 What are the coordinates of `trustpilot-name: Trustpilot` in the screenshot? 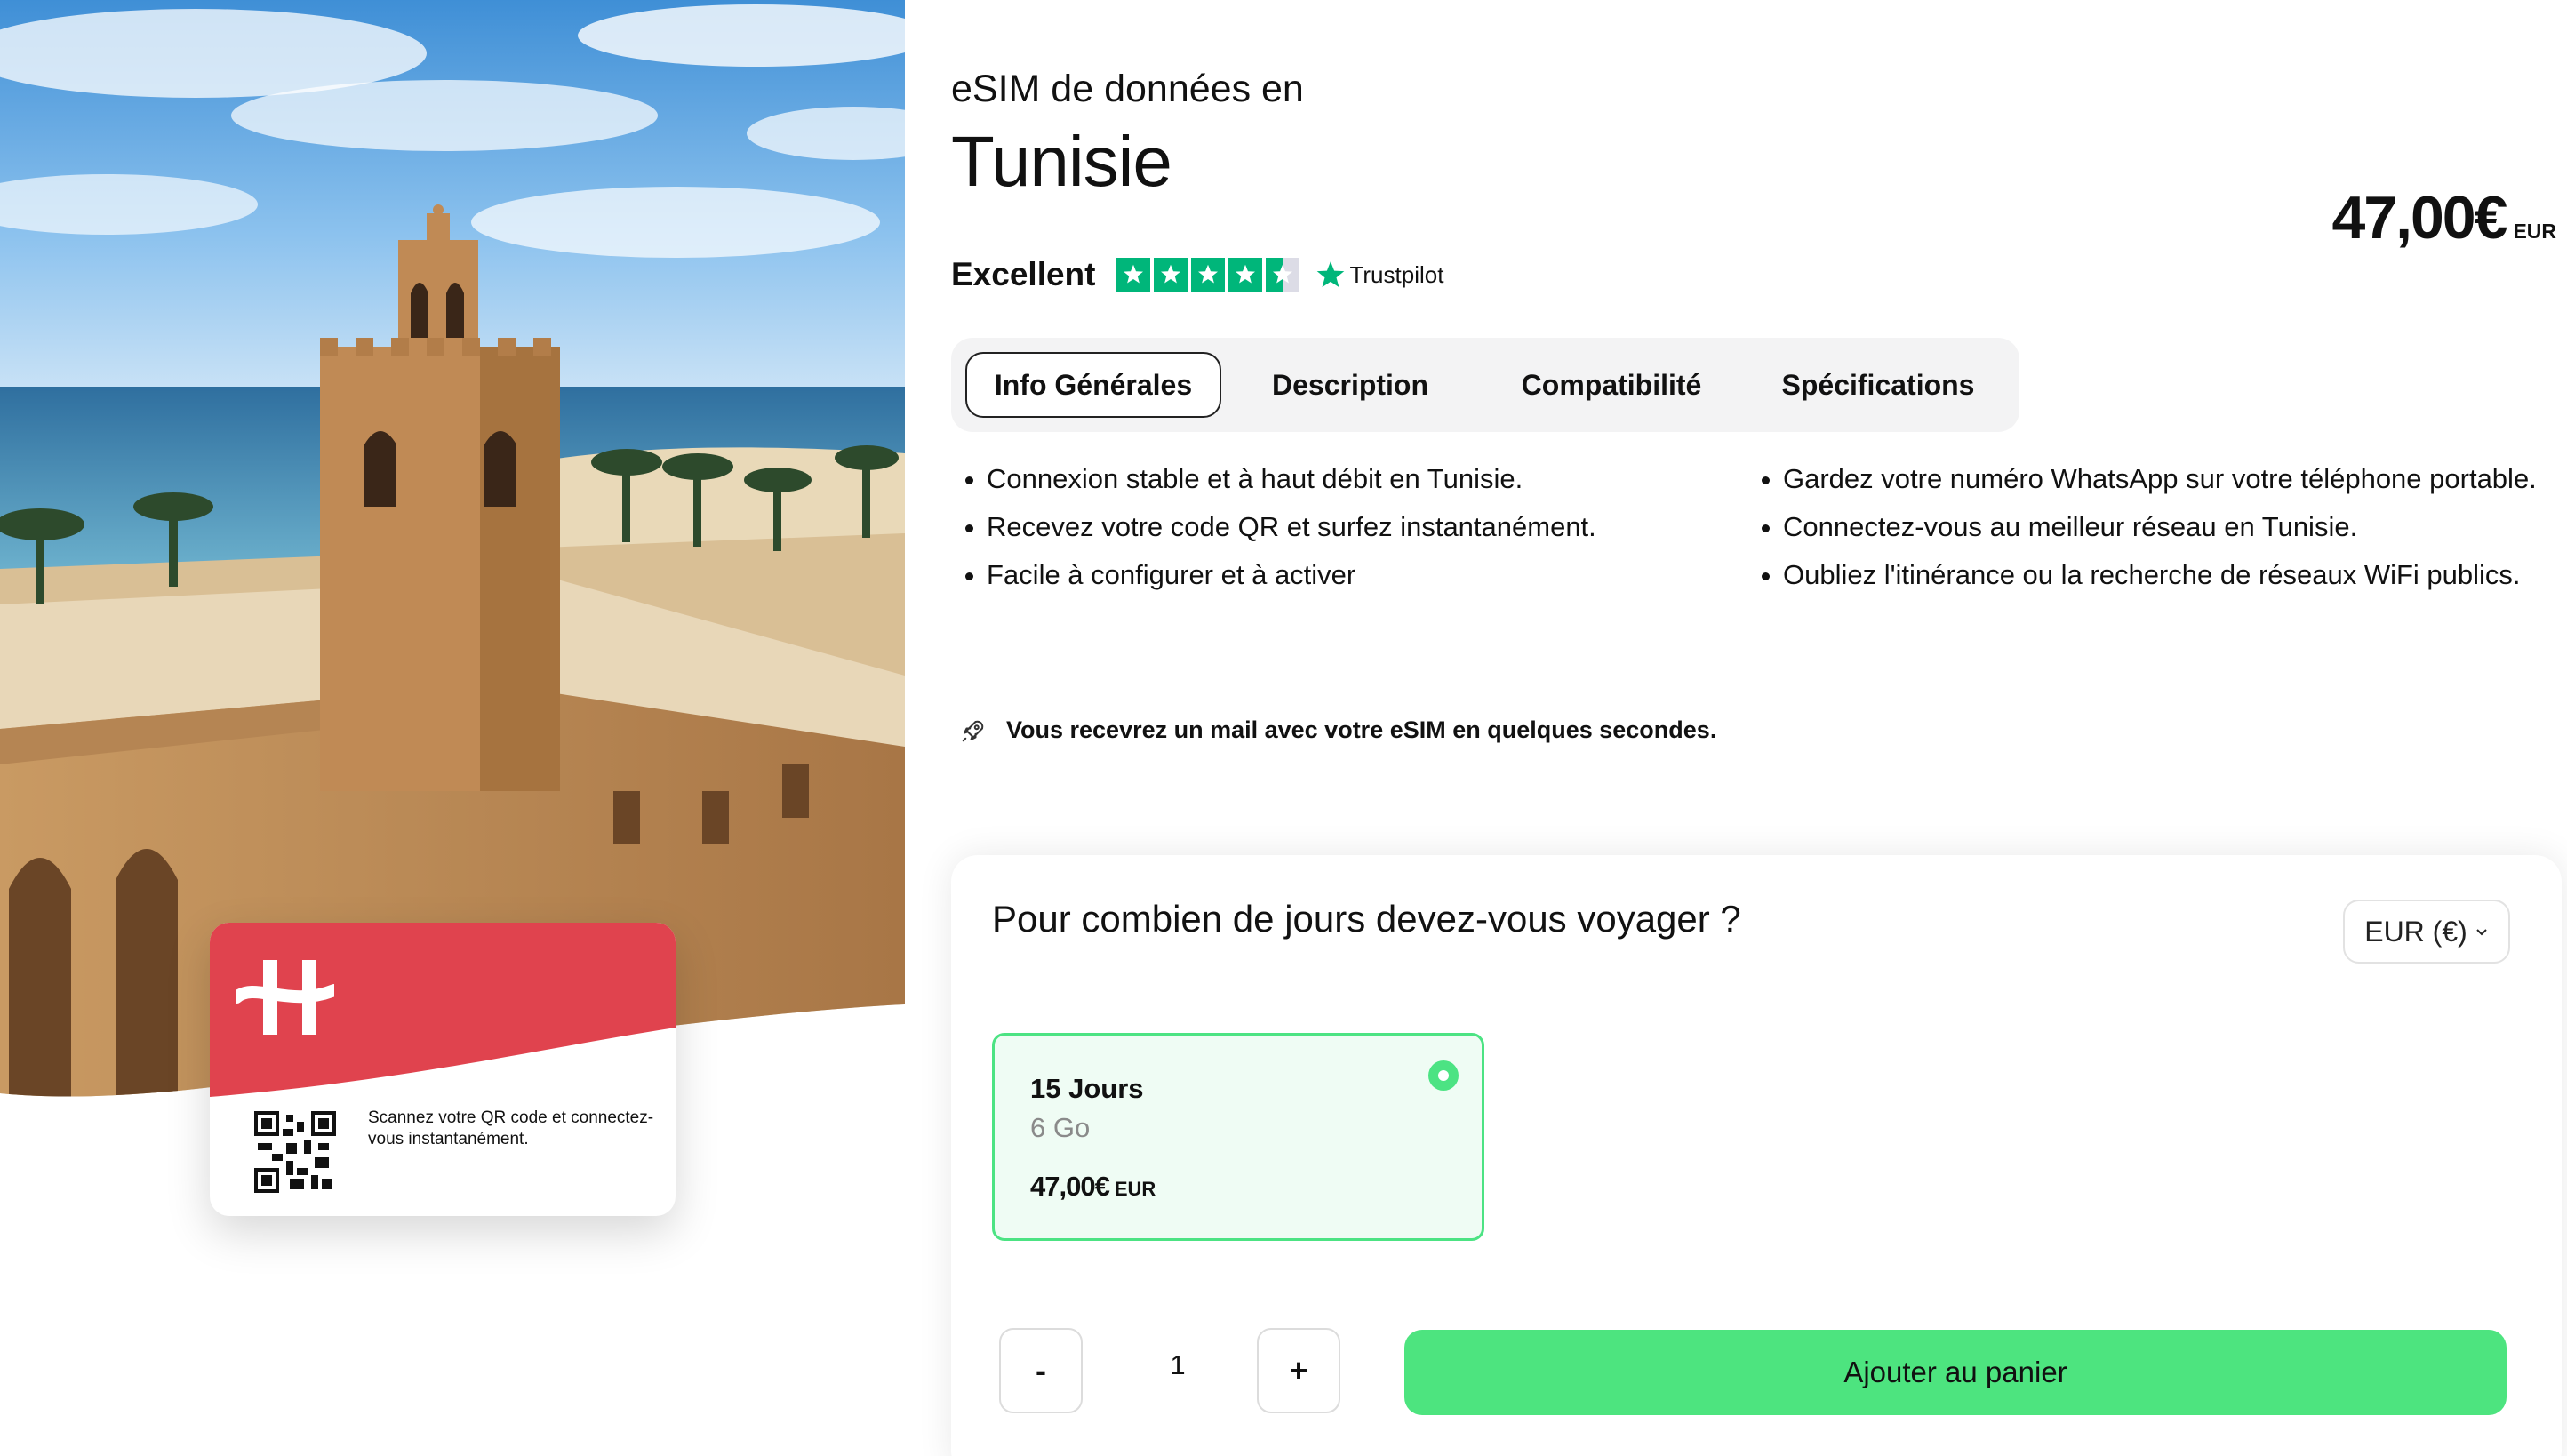 It's located at (1396, 274).